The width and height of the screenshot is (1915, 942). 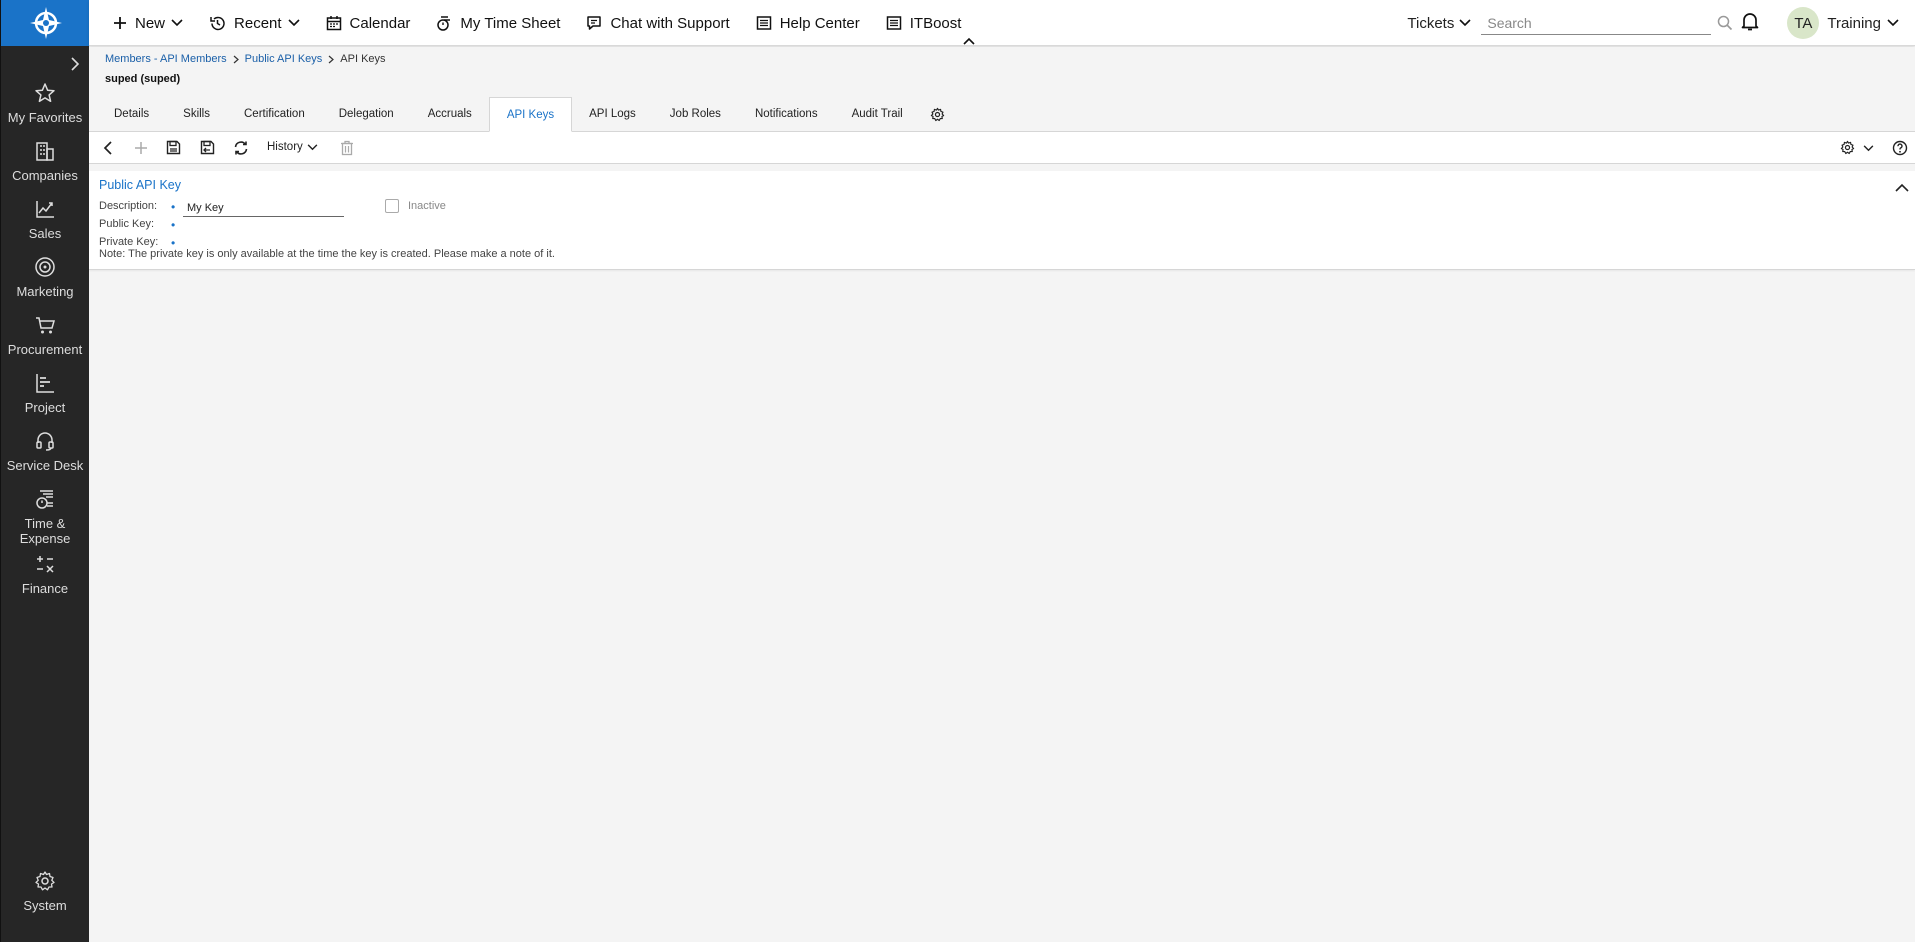 I want to click on search-icon, so click(x=1725, y=23).